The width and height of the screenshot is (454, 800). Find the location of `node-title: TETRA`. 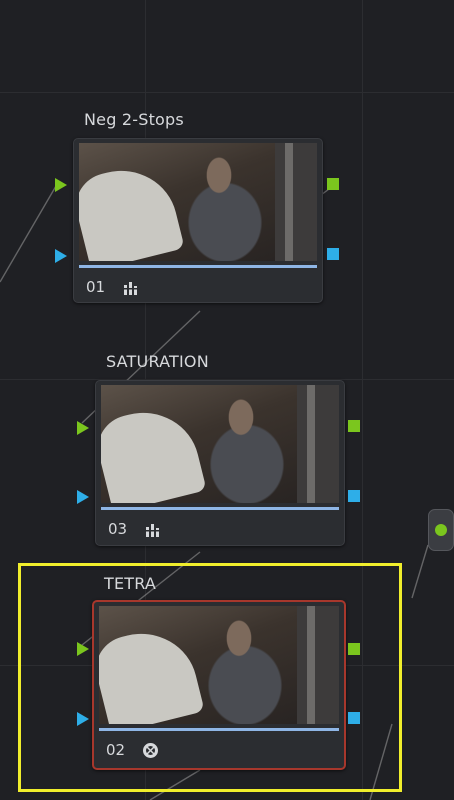

node-title: TETRA is located at coordinates (130, 583).